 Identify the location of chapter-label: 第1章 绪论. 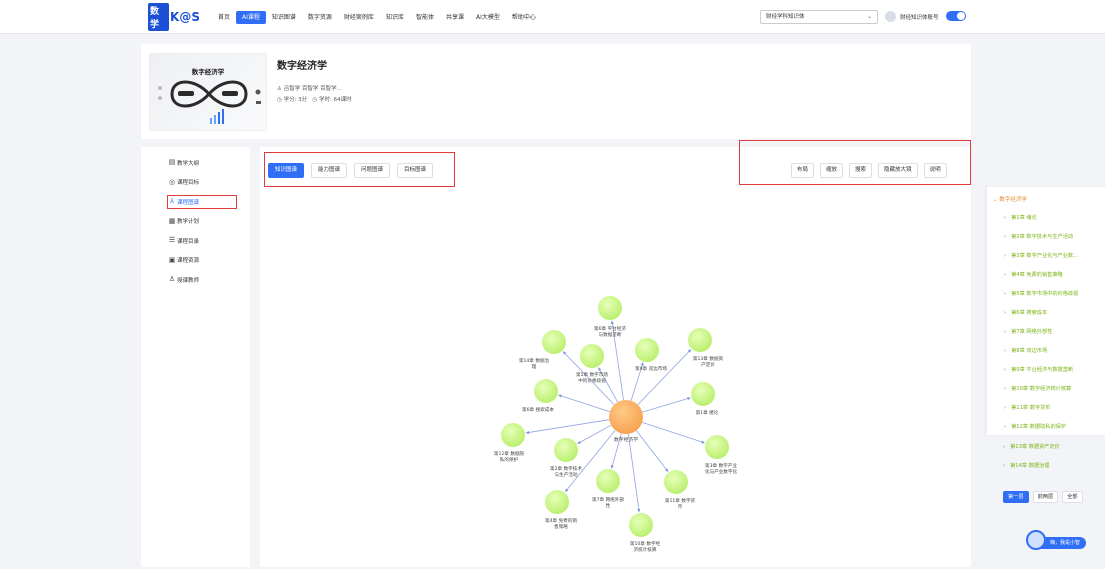
(1024, 218).